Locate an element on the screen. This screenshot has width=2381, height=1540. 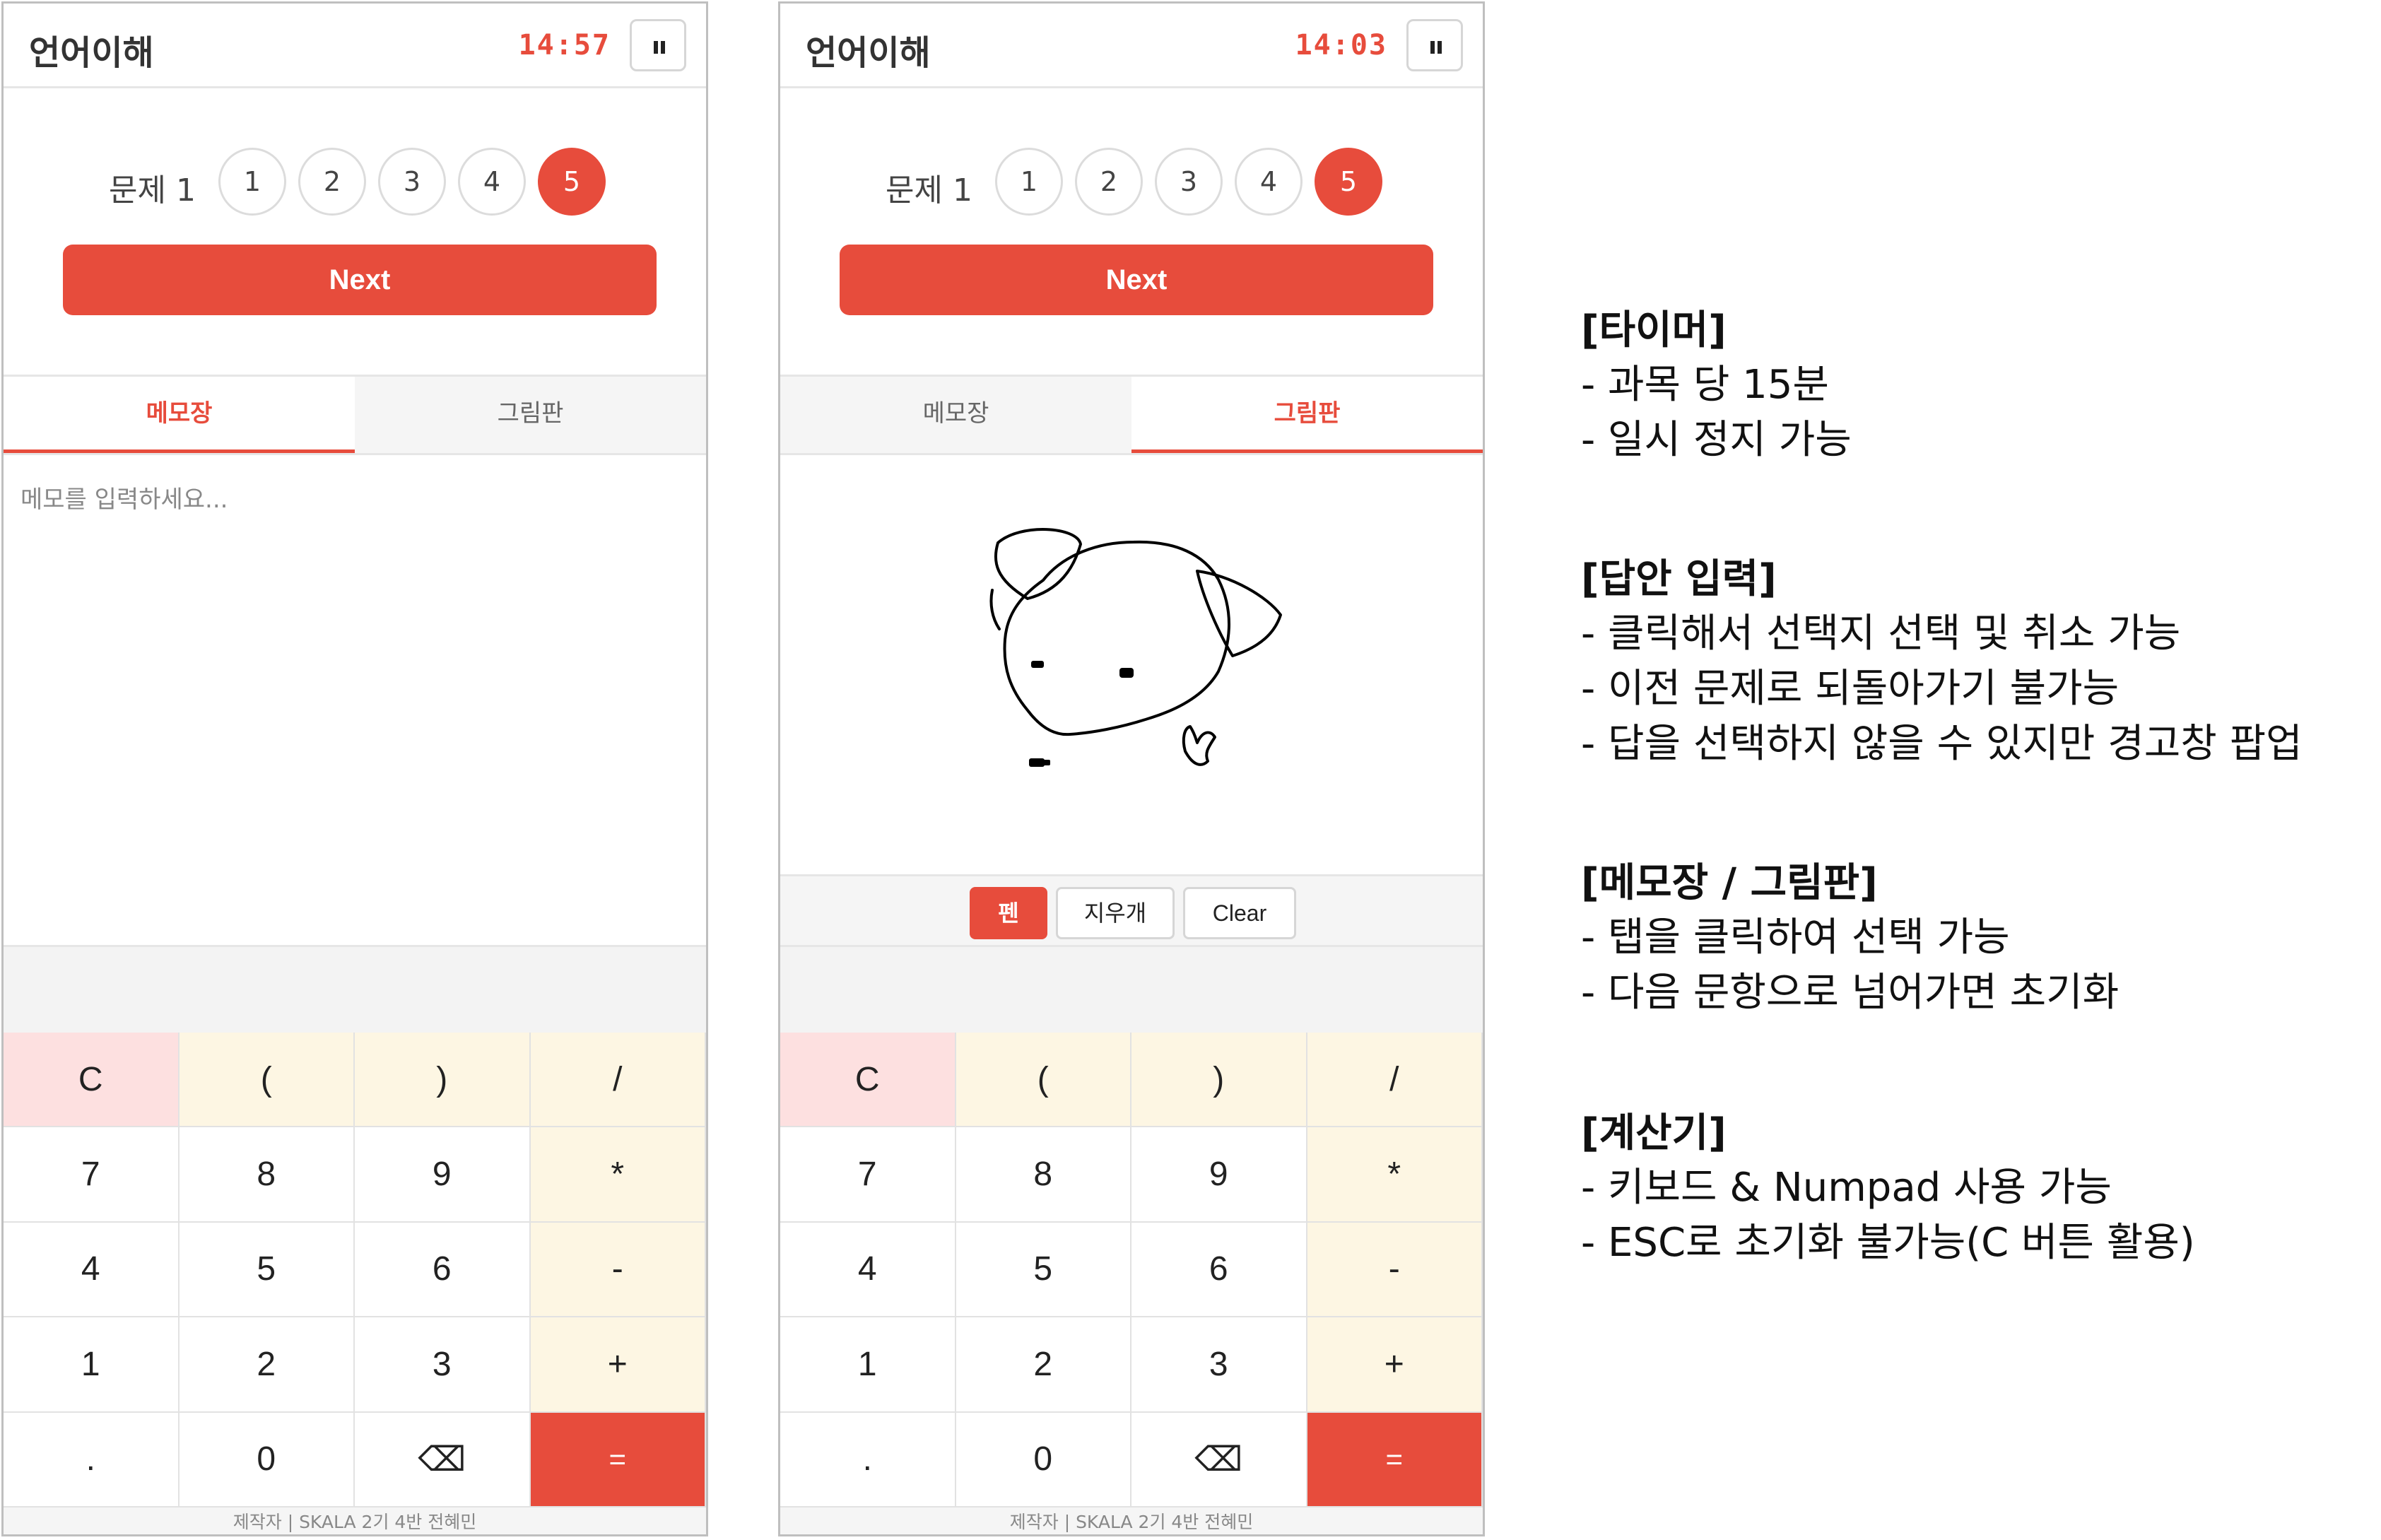
note-line: - 클릭해서 선택지 선택 및 취소 가능 is located at coordinates (1881, 634).